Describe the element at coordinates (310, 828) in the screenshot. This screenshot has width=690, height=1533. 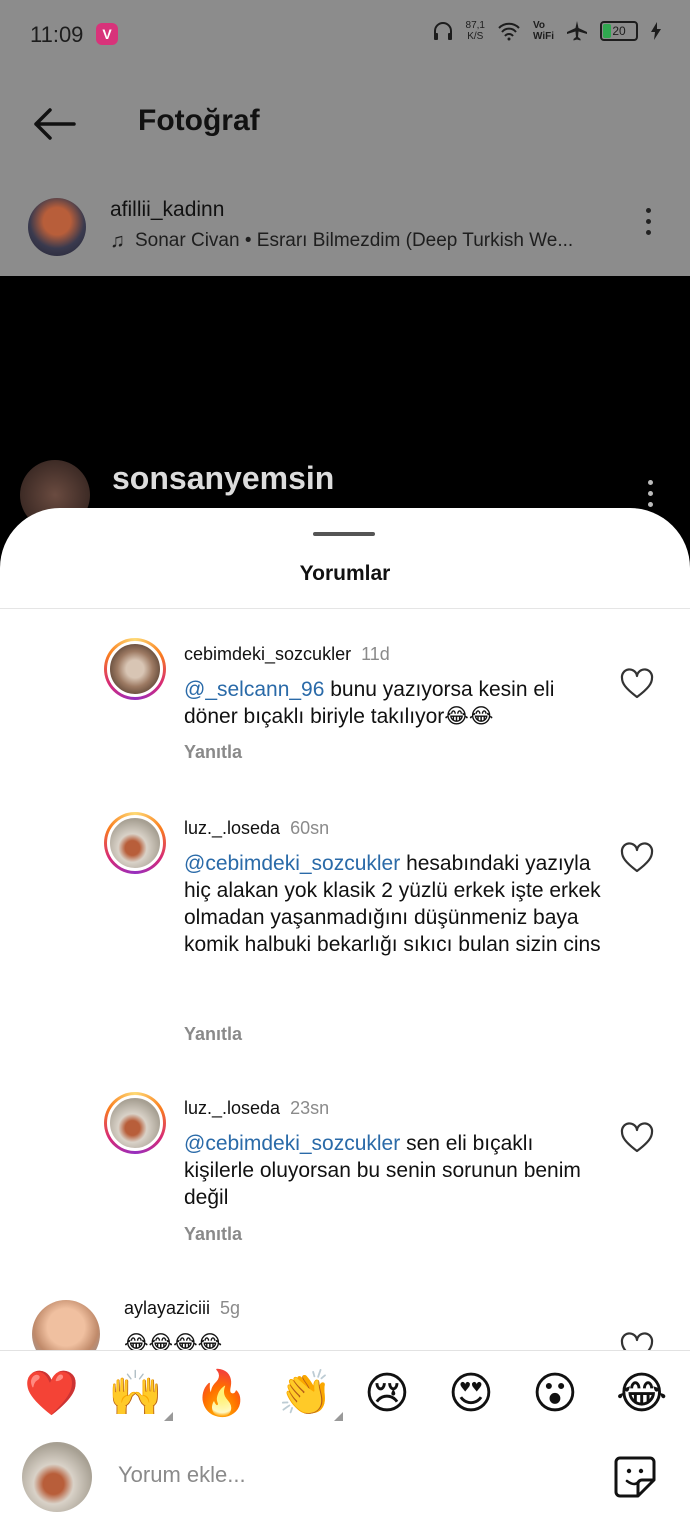
I see `comment-time: 60sn` at that location.